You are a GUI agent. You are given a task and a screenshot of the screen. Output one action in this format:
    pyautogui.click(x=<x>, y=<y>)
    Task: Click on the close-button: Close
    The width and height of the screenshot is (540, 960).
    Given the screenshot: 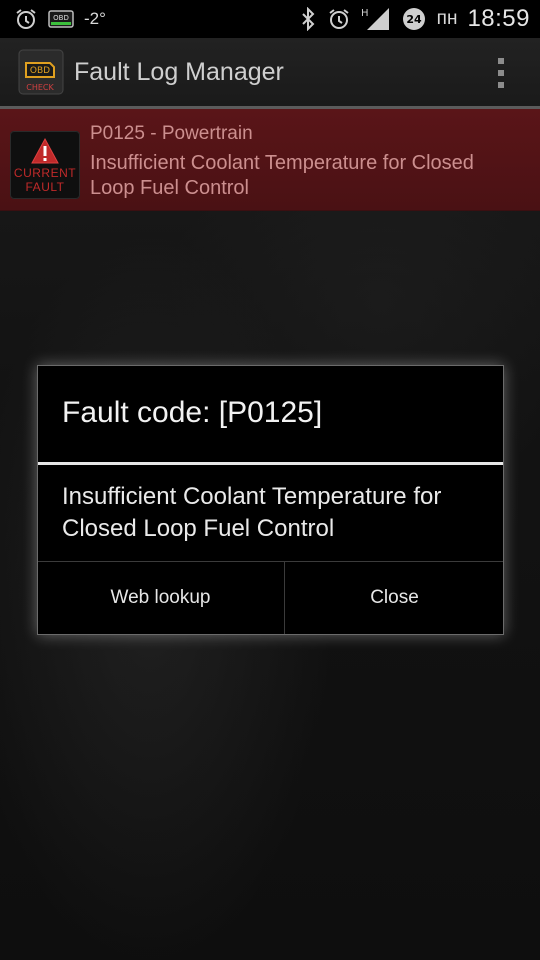 What is the action you would take?
    pyautogui.click(x=394, y=598)
    